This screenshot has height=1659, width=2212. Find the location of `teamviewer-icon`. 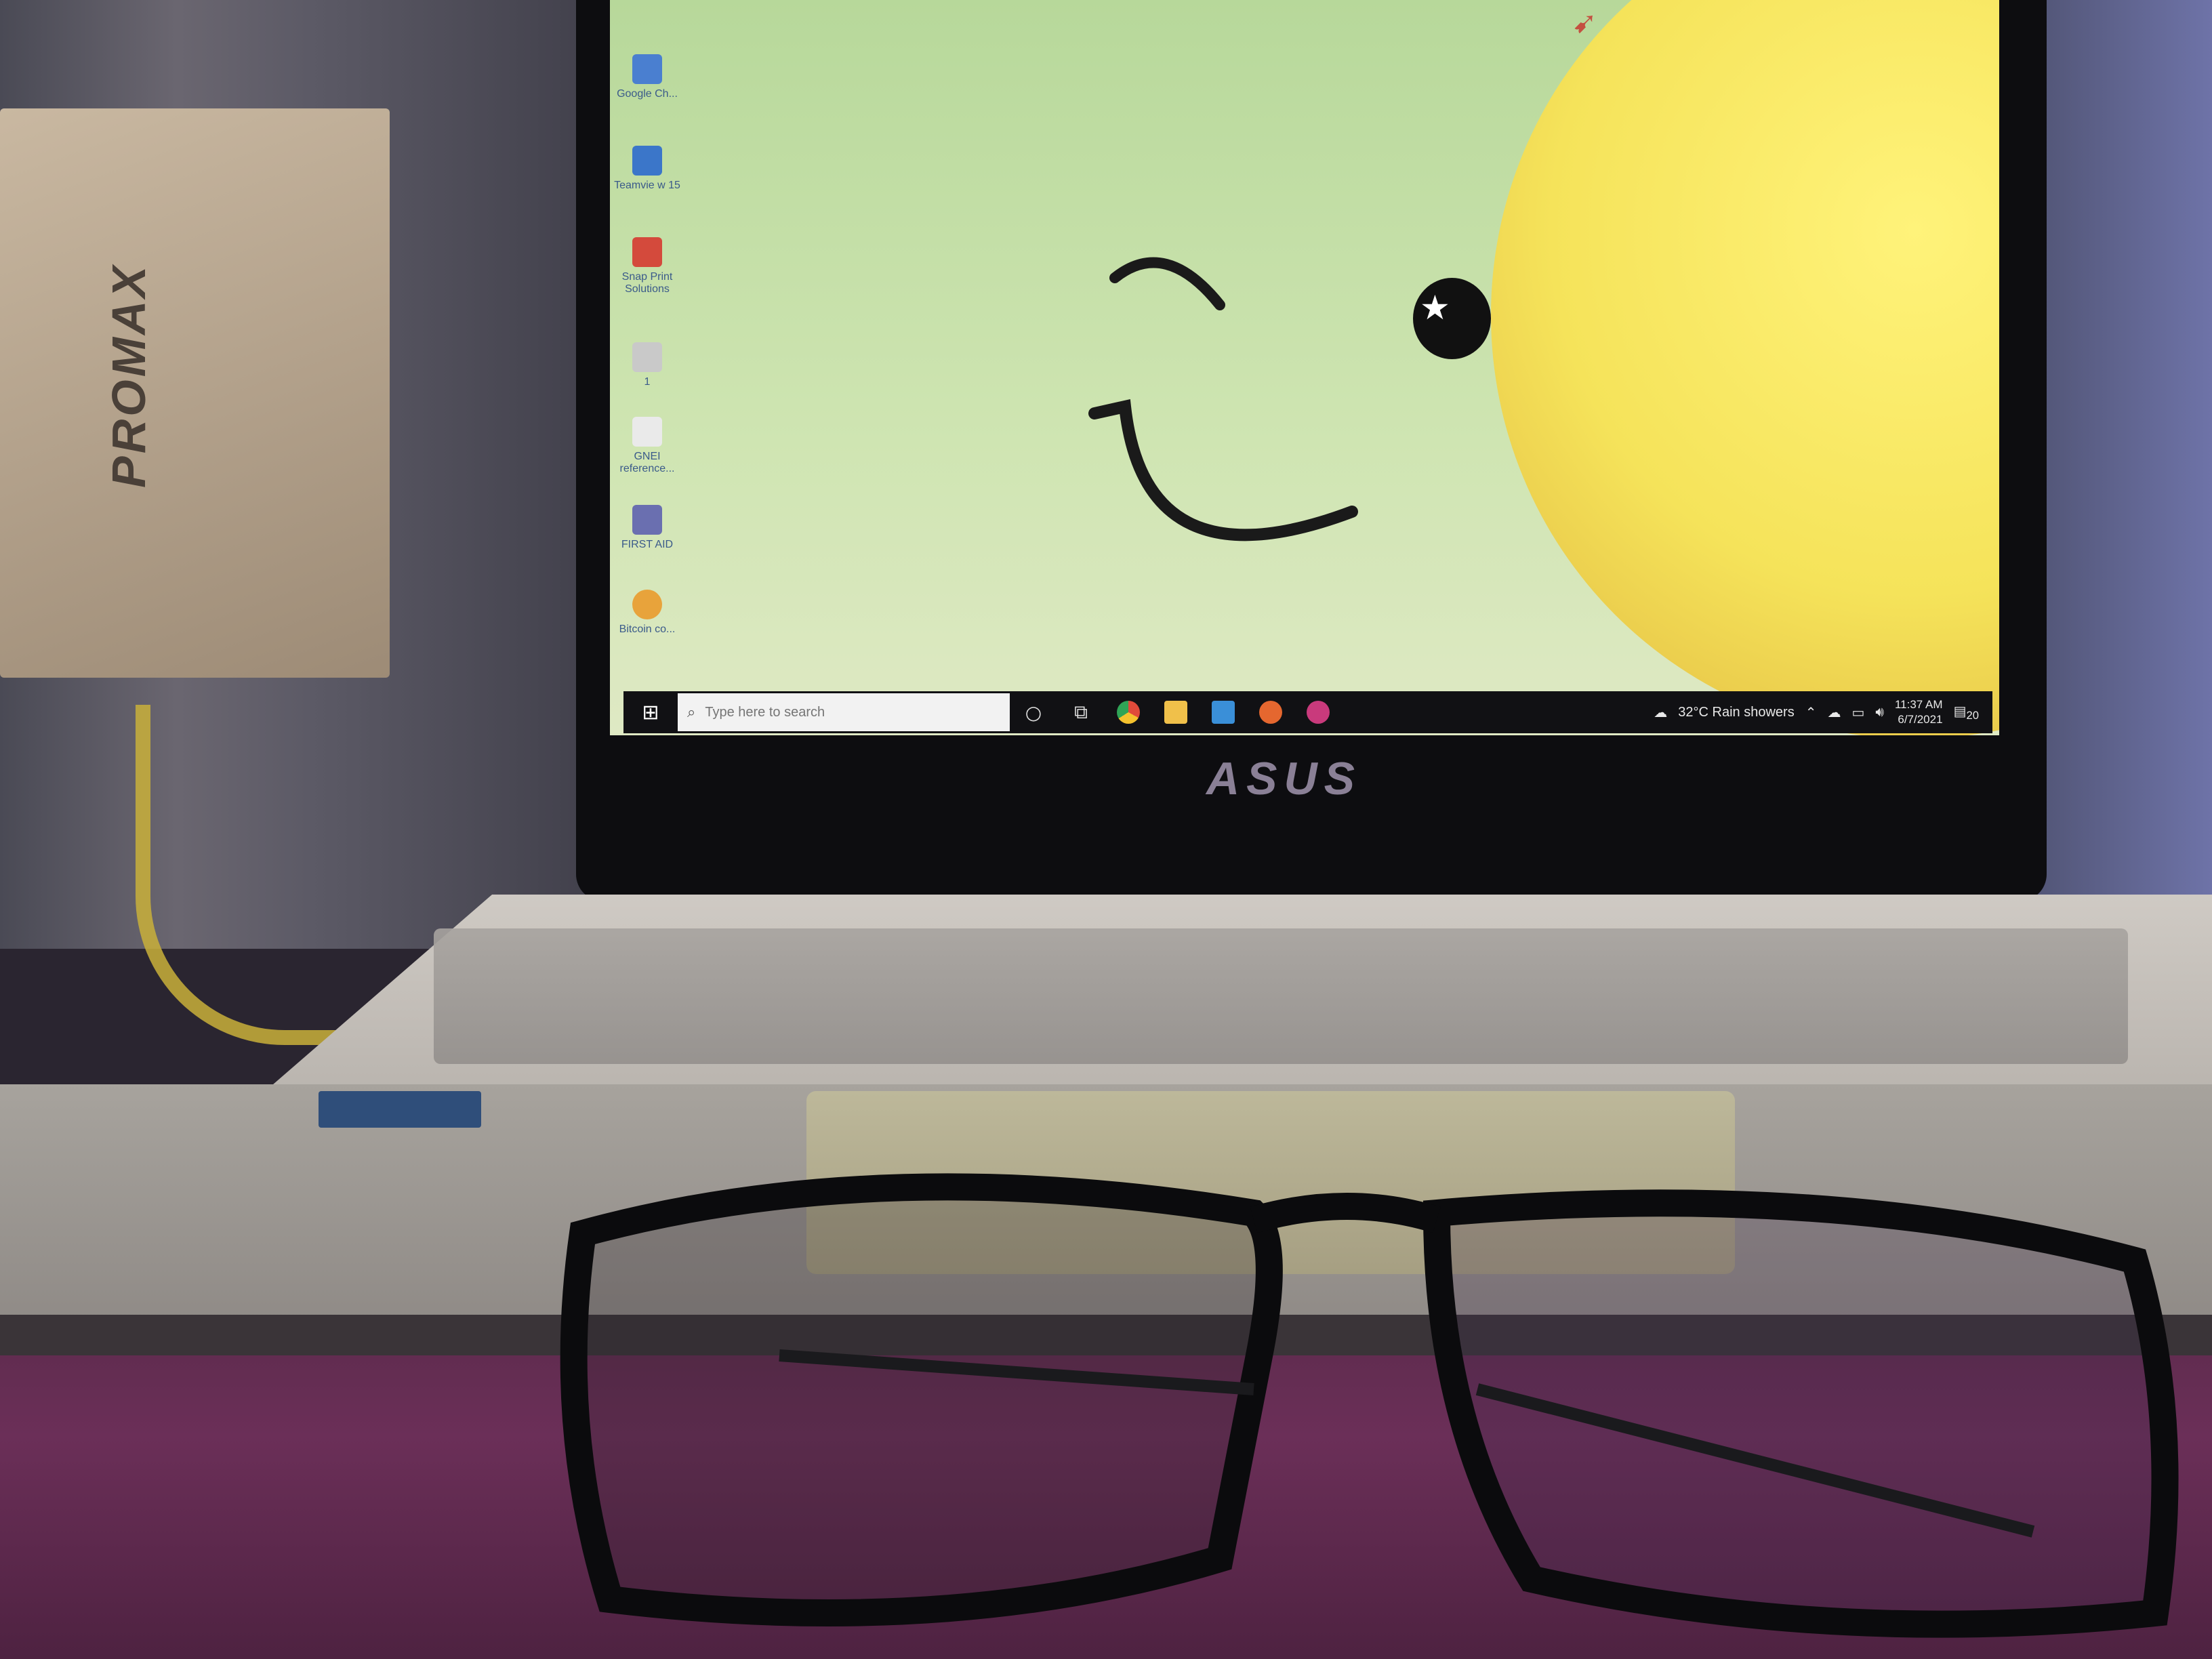

teamviewer-icon is located at coordinates (647, 161).